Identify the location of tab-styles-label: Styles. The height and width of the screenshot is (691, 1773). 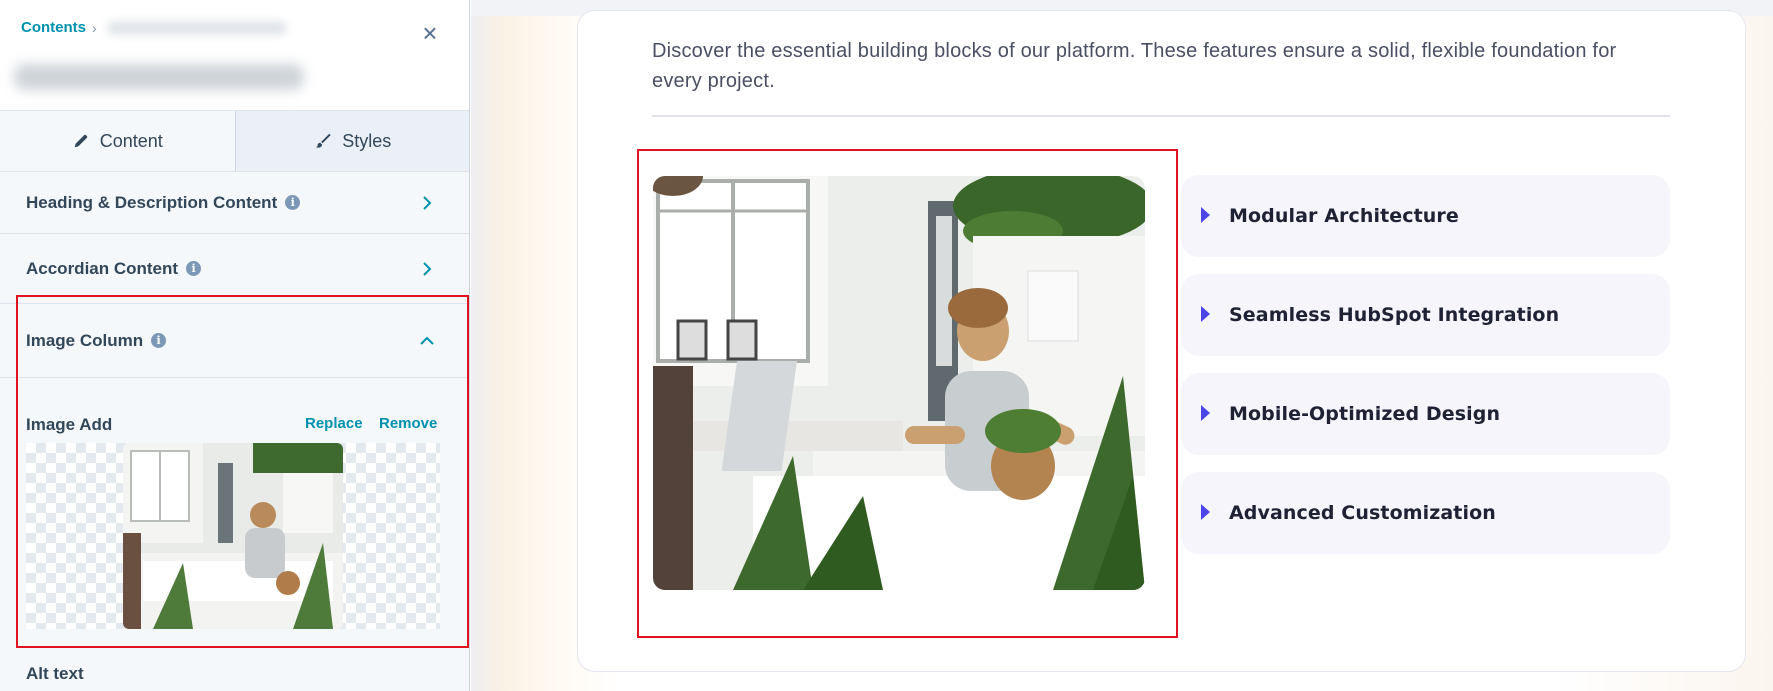
(367, 140).